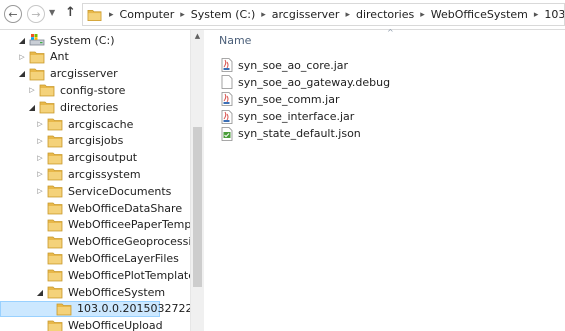 This screenshot has width=565, height=331. Describe the element at coordinates (37, 40) in the screenshot. I see `drive-icon` at that location.